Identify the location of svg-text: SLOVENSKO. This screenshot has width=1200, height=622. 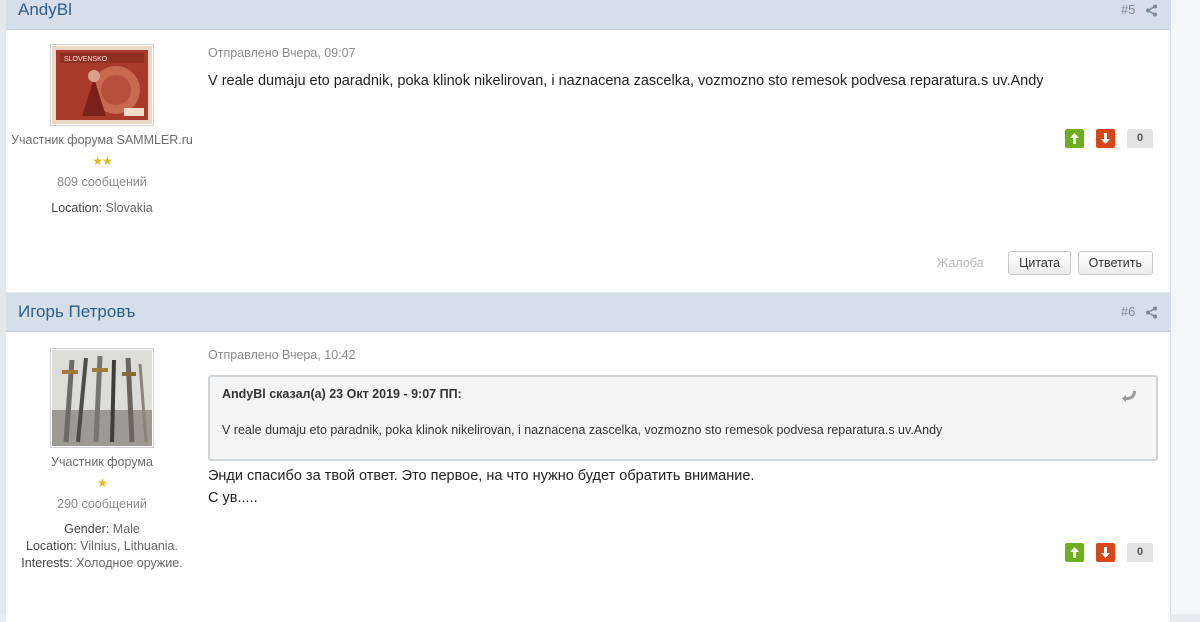
(86, 59).